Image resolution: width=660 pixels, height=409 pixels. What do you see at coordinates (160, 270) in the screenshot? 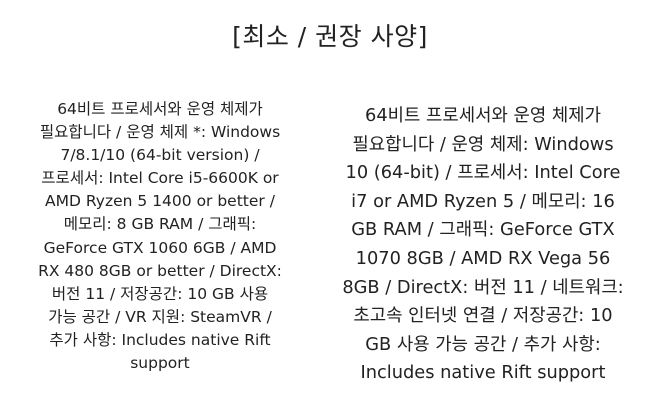
I see `minimum-spec-line: RX 480 8GB or better / DirectX:` at bounding box center [160, 270].